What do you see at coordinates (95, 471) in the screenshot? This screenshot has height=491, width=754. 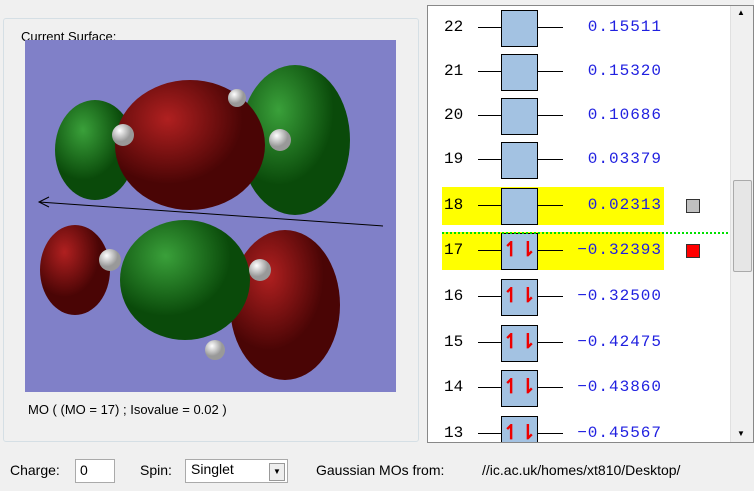 I see `charge-input: 0` at bounding box center [95, 471].